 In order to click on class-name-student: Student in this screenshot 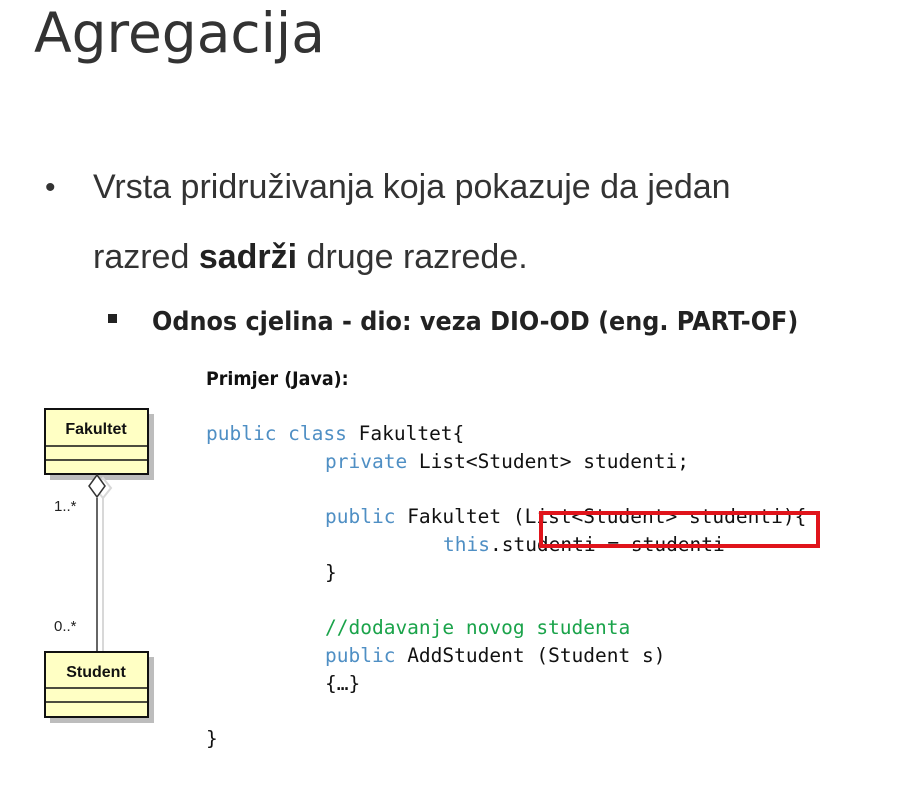, I will do `click(96, 672)`.